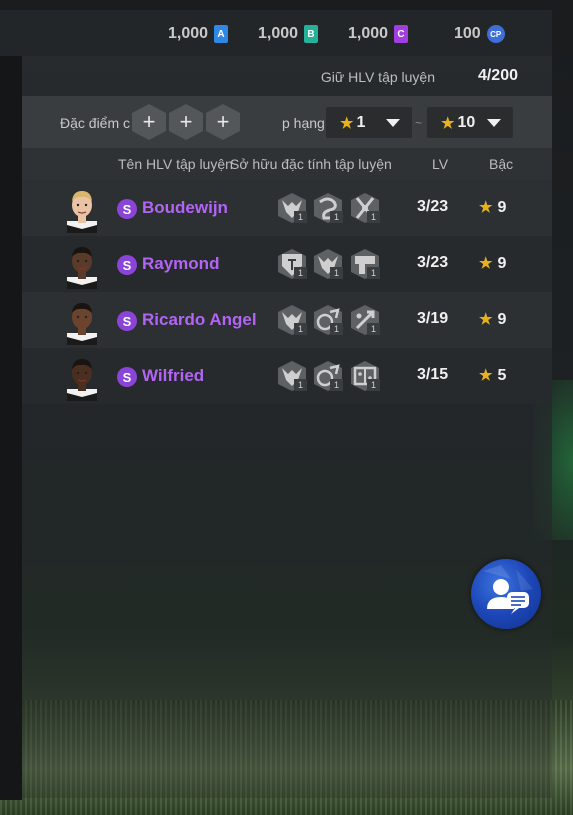 The width and height of the screenshot is (573, 815). Describe the element at coordinates (365, 264) in the screenshot. I see `flag-icon: 1` at that location.